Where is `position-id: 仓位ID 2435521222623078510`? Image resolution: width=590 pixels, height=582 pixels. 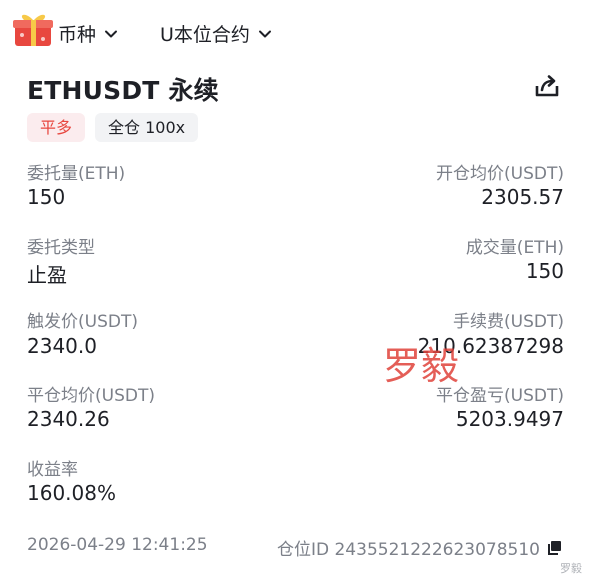
position-id: 仓位ID 2435521222623078510 is located at coordinates (419, 547).